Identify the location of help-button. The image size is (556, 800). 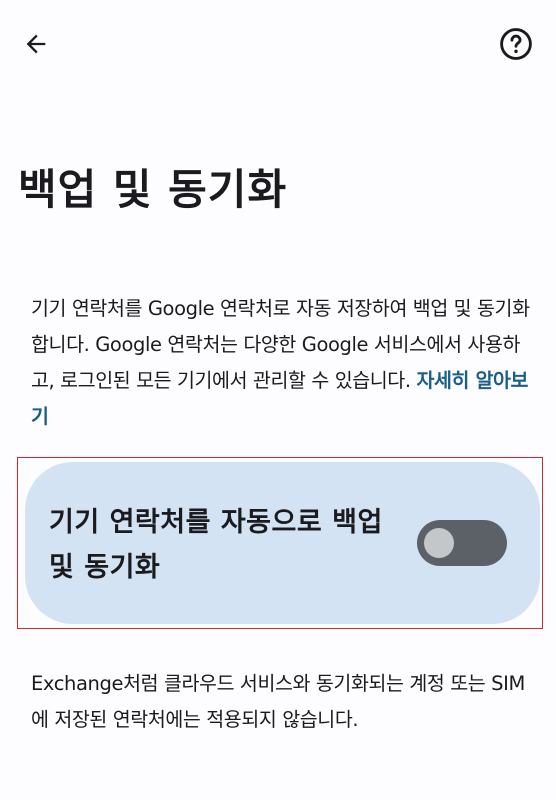
(516, 44).